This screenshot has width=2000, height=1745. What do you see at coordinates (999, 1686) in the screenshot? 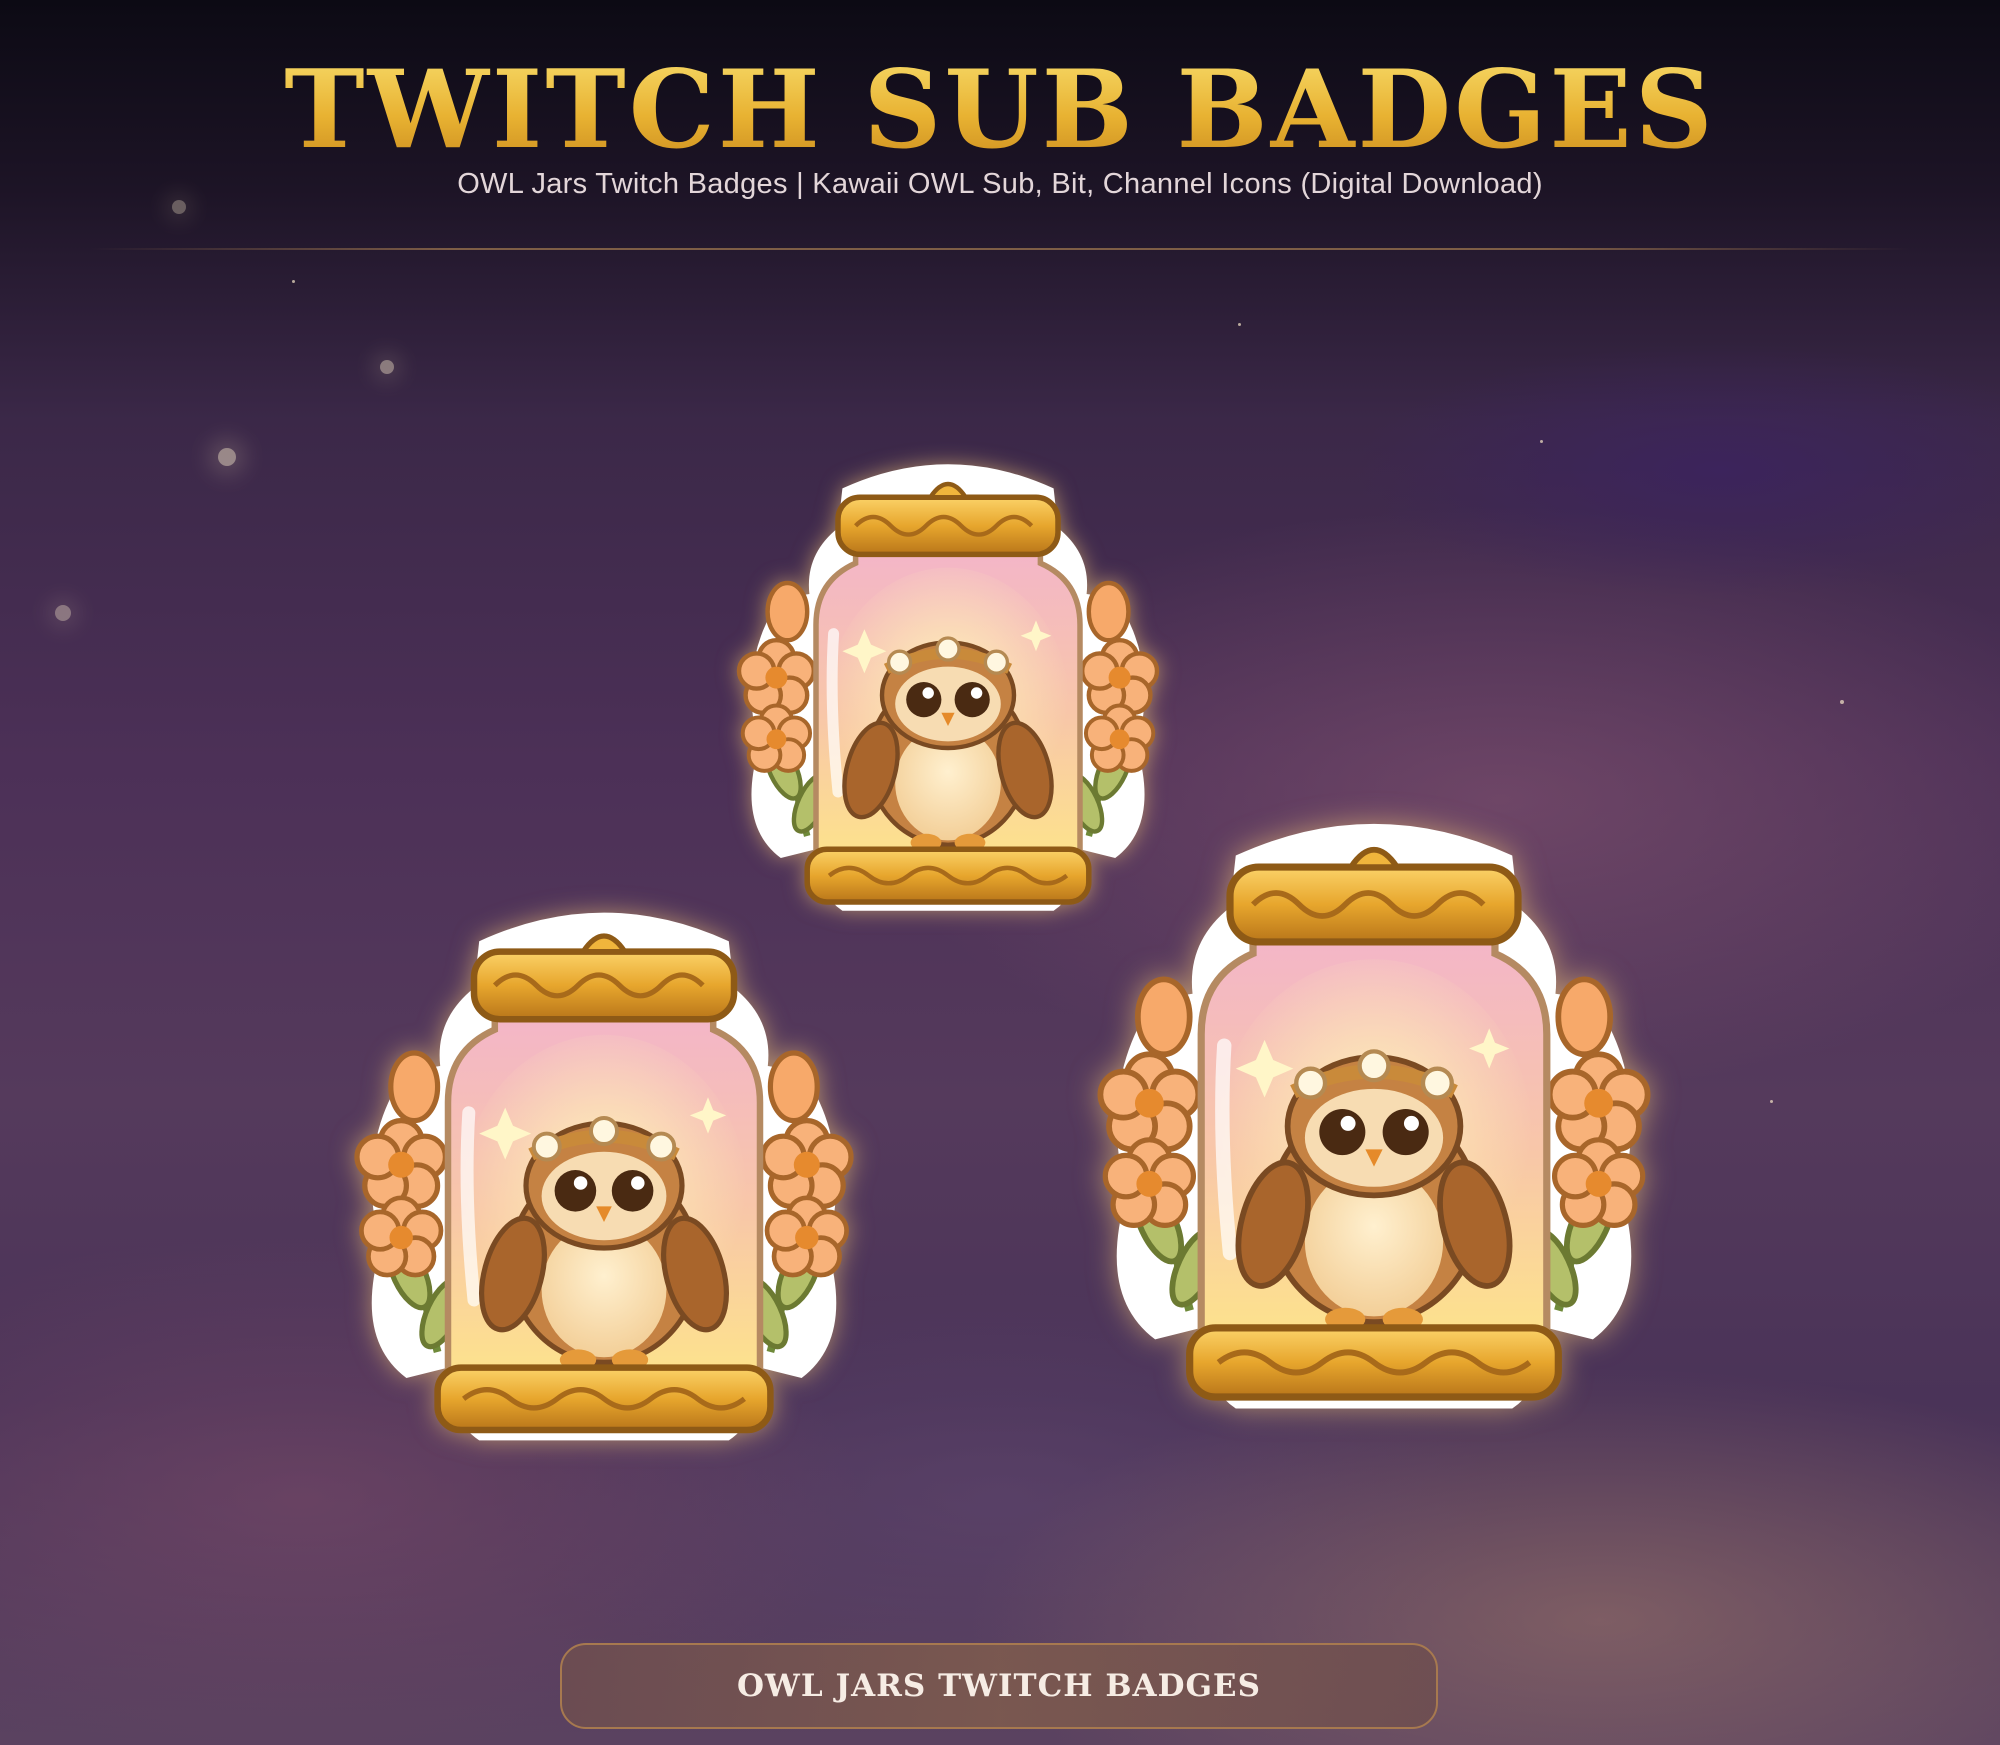
I see `owl-jars-badges-button: OWL JARS TWITCH BADGES` at bounding box center [999, 1686].